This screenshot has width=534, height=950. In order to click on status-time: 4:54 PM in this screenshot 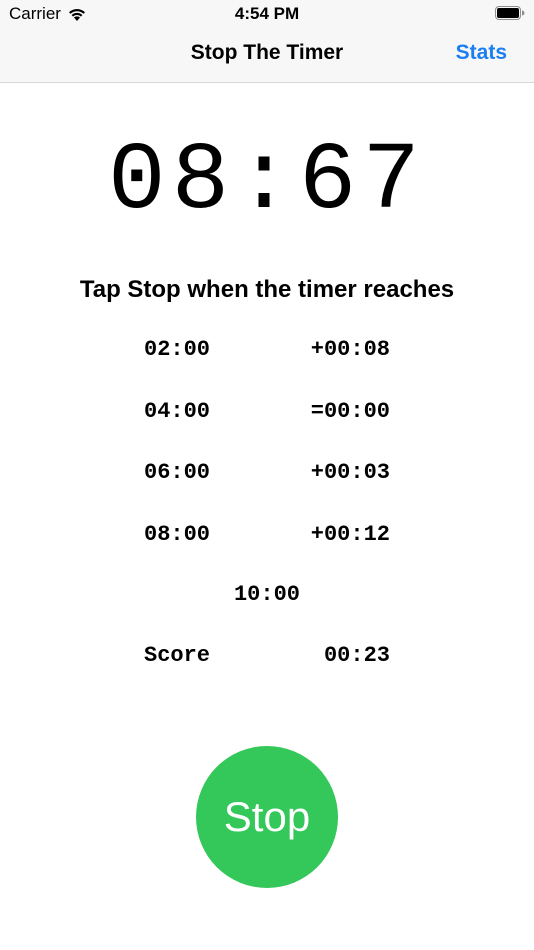, I will do `click(267, 13)`.